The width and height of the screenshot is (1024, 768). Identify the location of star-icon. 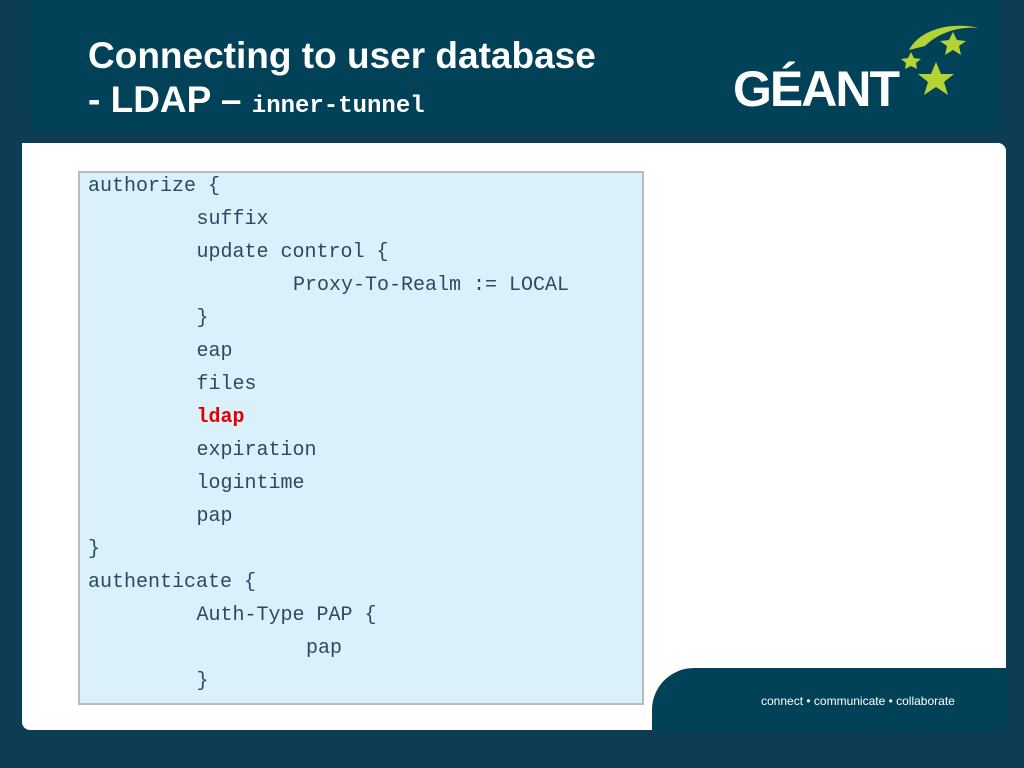
(940, 60).